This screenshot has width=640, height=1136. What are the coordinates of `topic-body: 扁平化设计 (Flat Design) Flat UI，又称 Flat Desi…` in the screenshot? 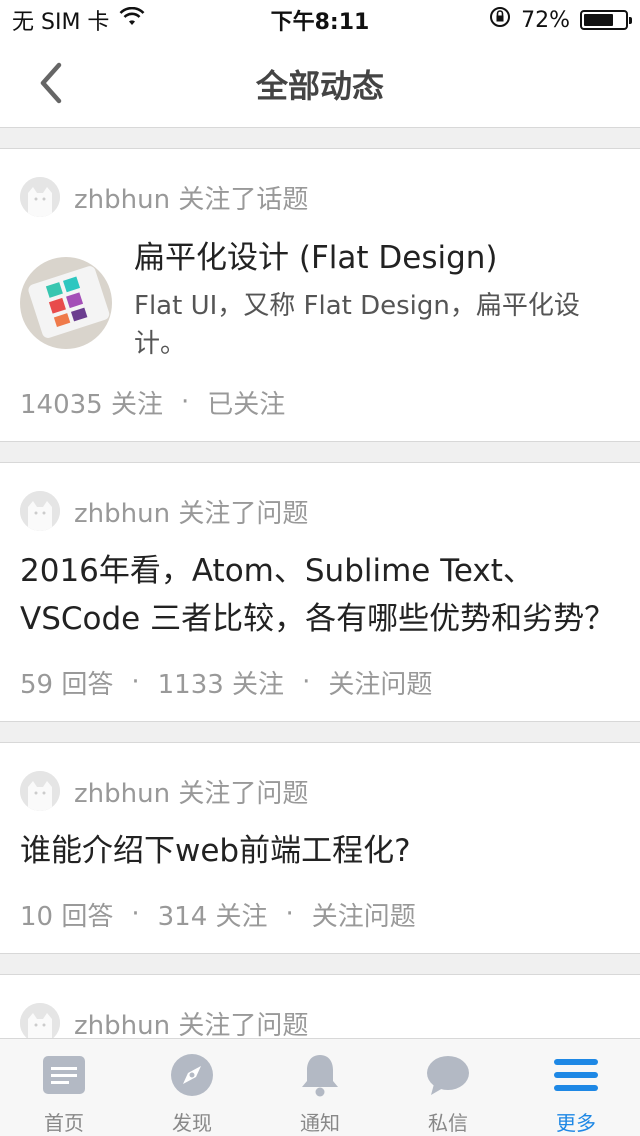 It's located at (377, 300).